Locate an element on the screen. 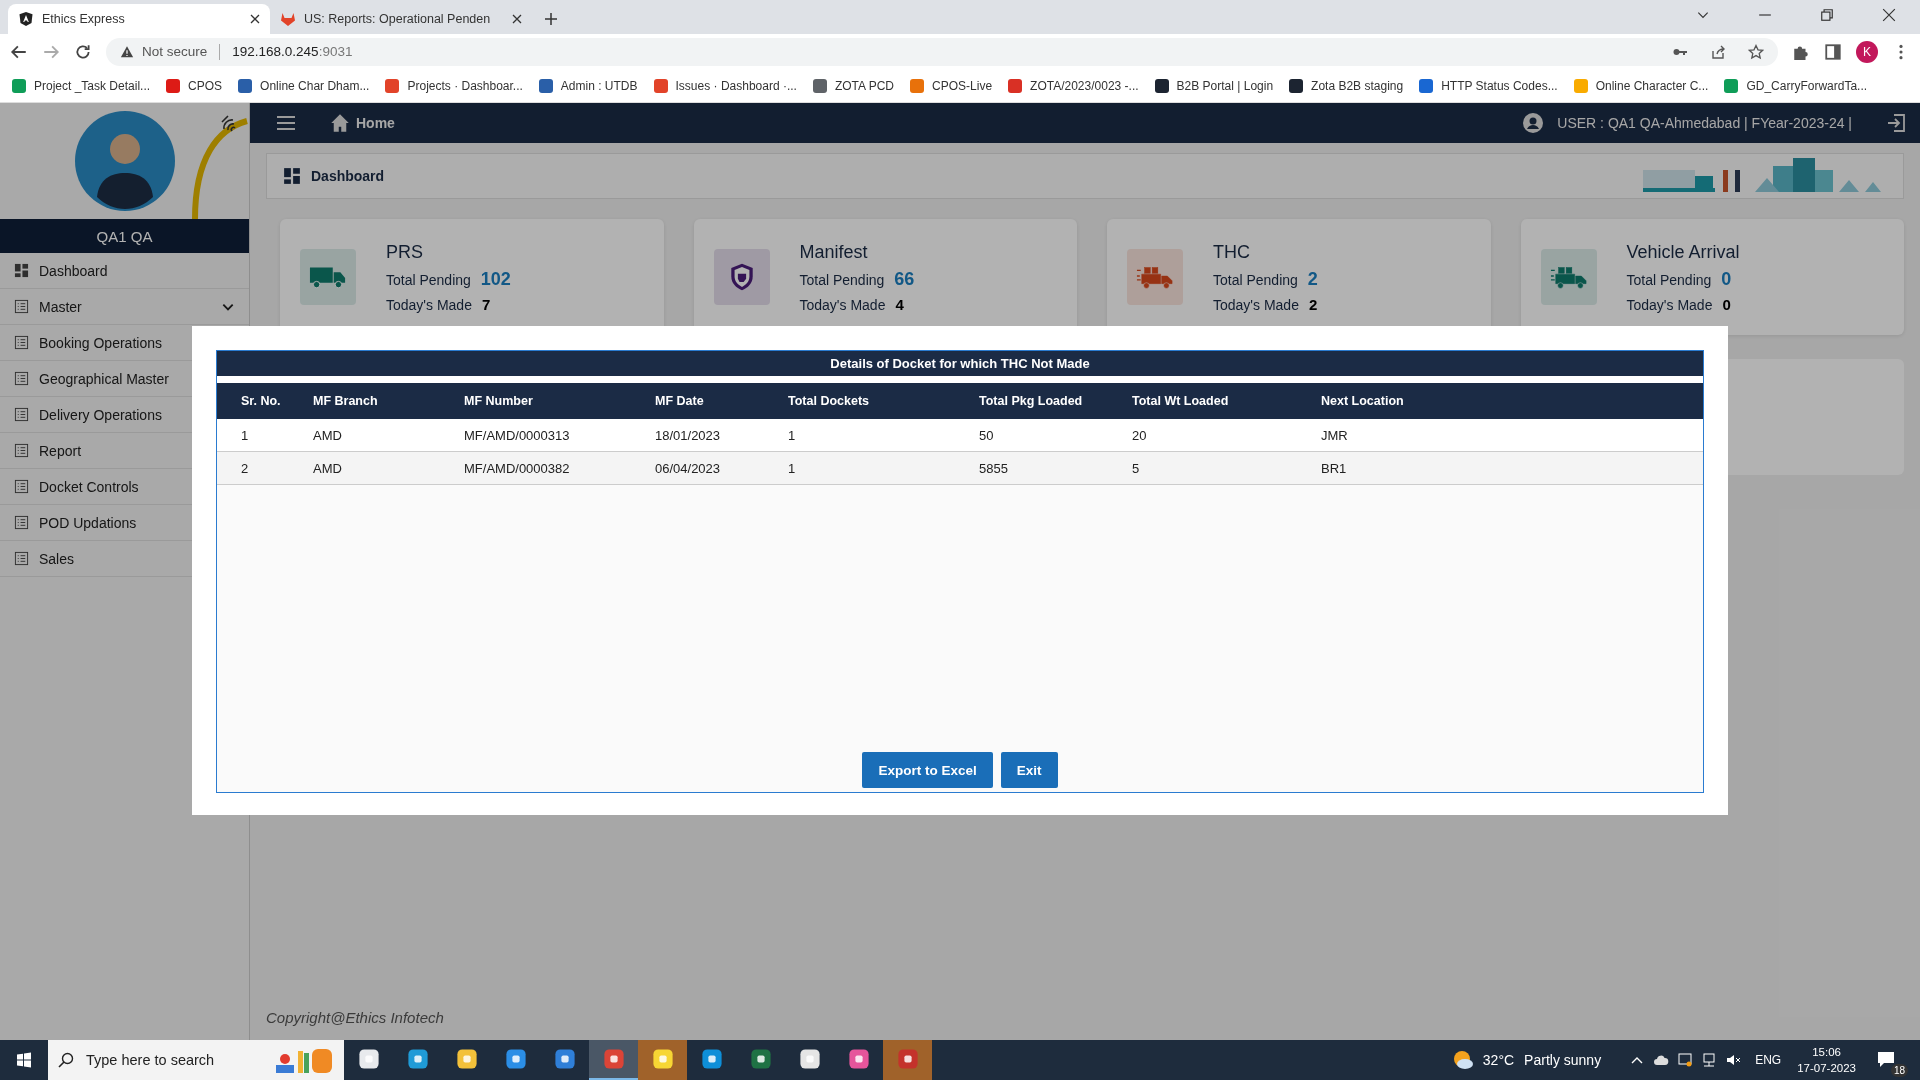 The image size is (1920, 1080). column-header: MF Number is located at coordinates (499, 401).